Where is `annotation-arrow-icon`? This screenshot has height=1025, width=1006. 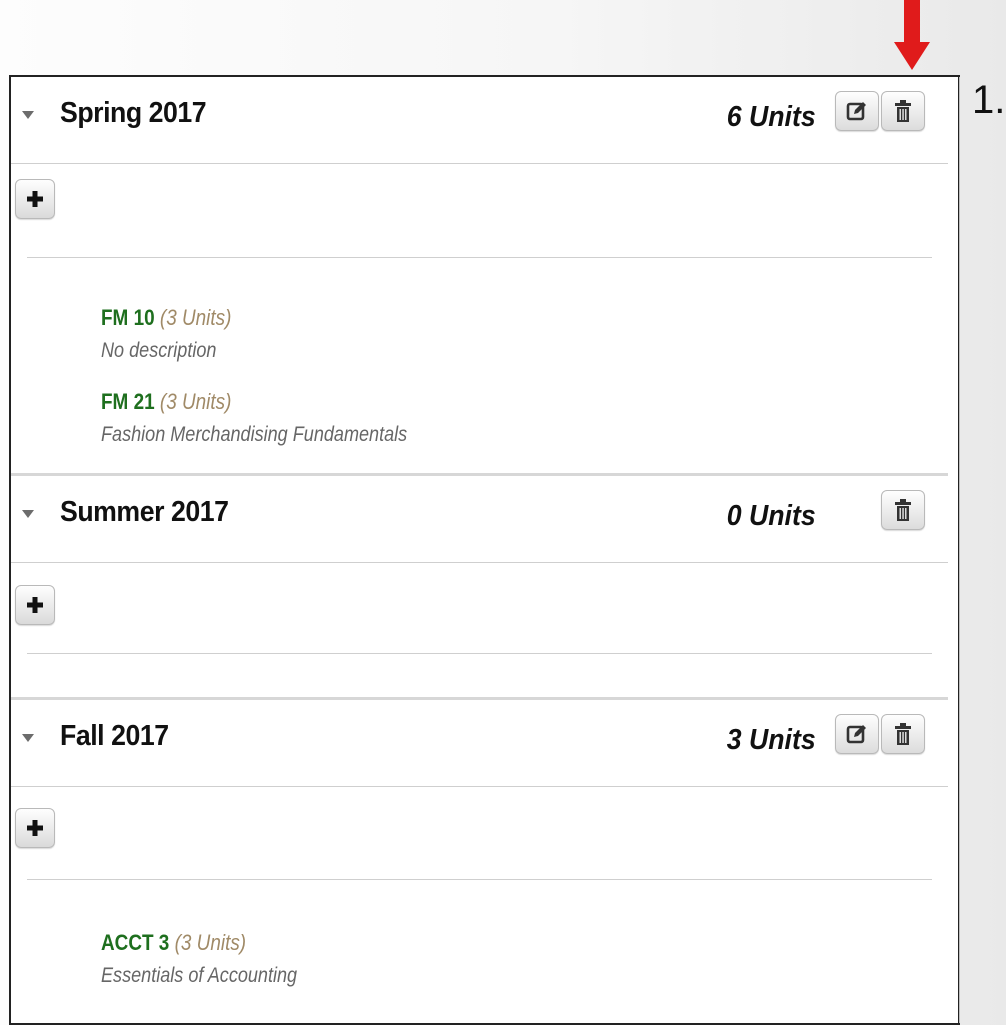
annotation-arrow-icon is located at coordinates (912, 35).